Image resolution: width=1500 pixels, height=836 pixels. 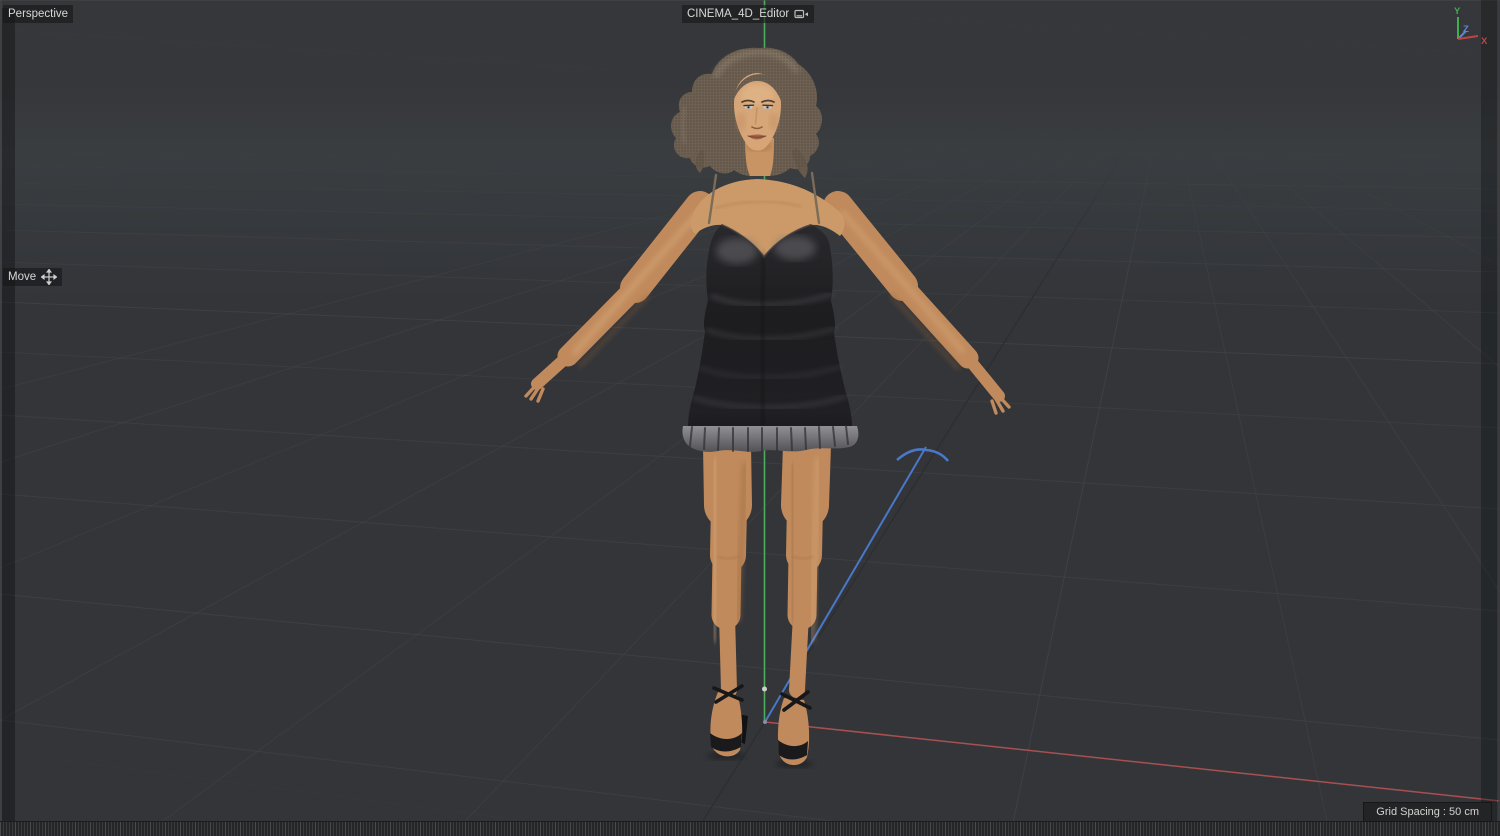 I want to click on dress-ruffle, so click(x=770, y=439).